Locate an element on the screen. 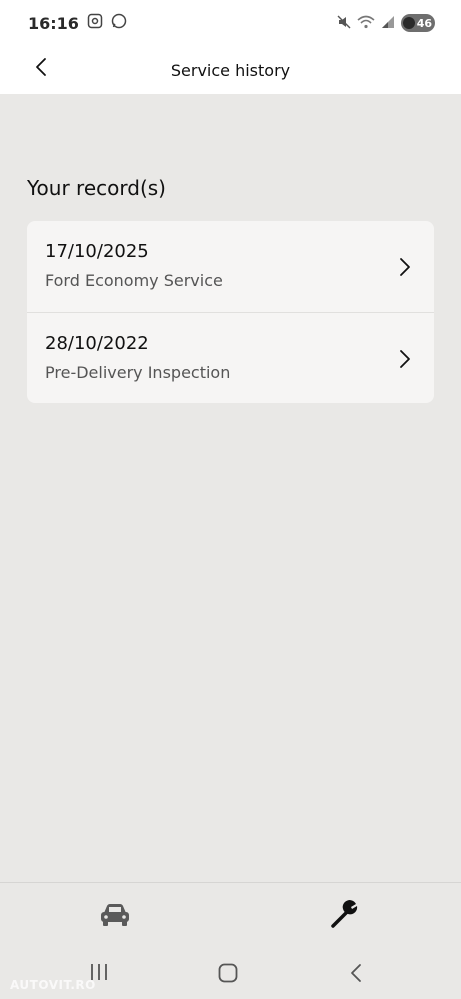  whatsapp-icon is located at coordinates (119, 23).